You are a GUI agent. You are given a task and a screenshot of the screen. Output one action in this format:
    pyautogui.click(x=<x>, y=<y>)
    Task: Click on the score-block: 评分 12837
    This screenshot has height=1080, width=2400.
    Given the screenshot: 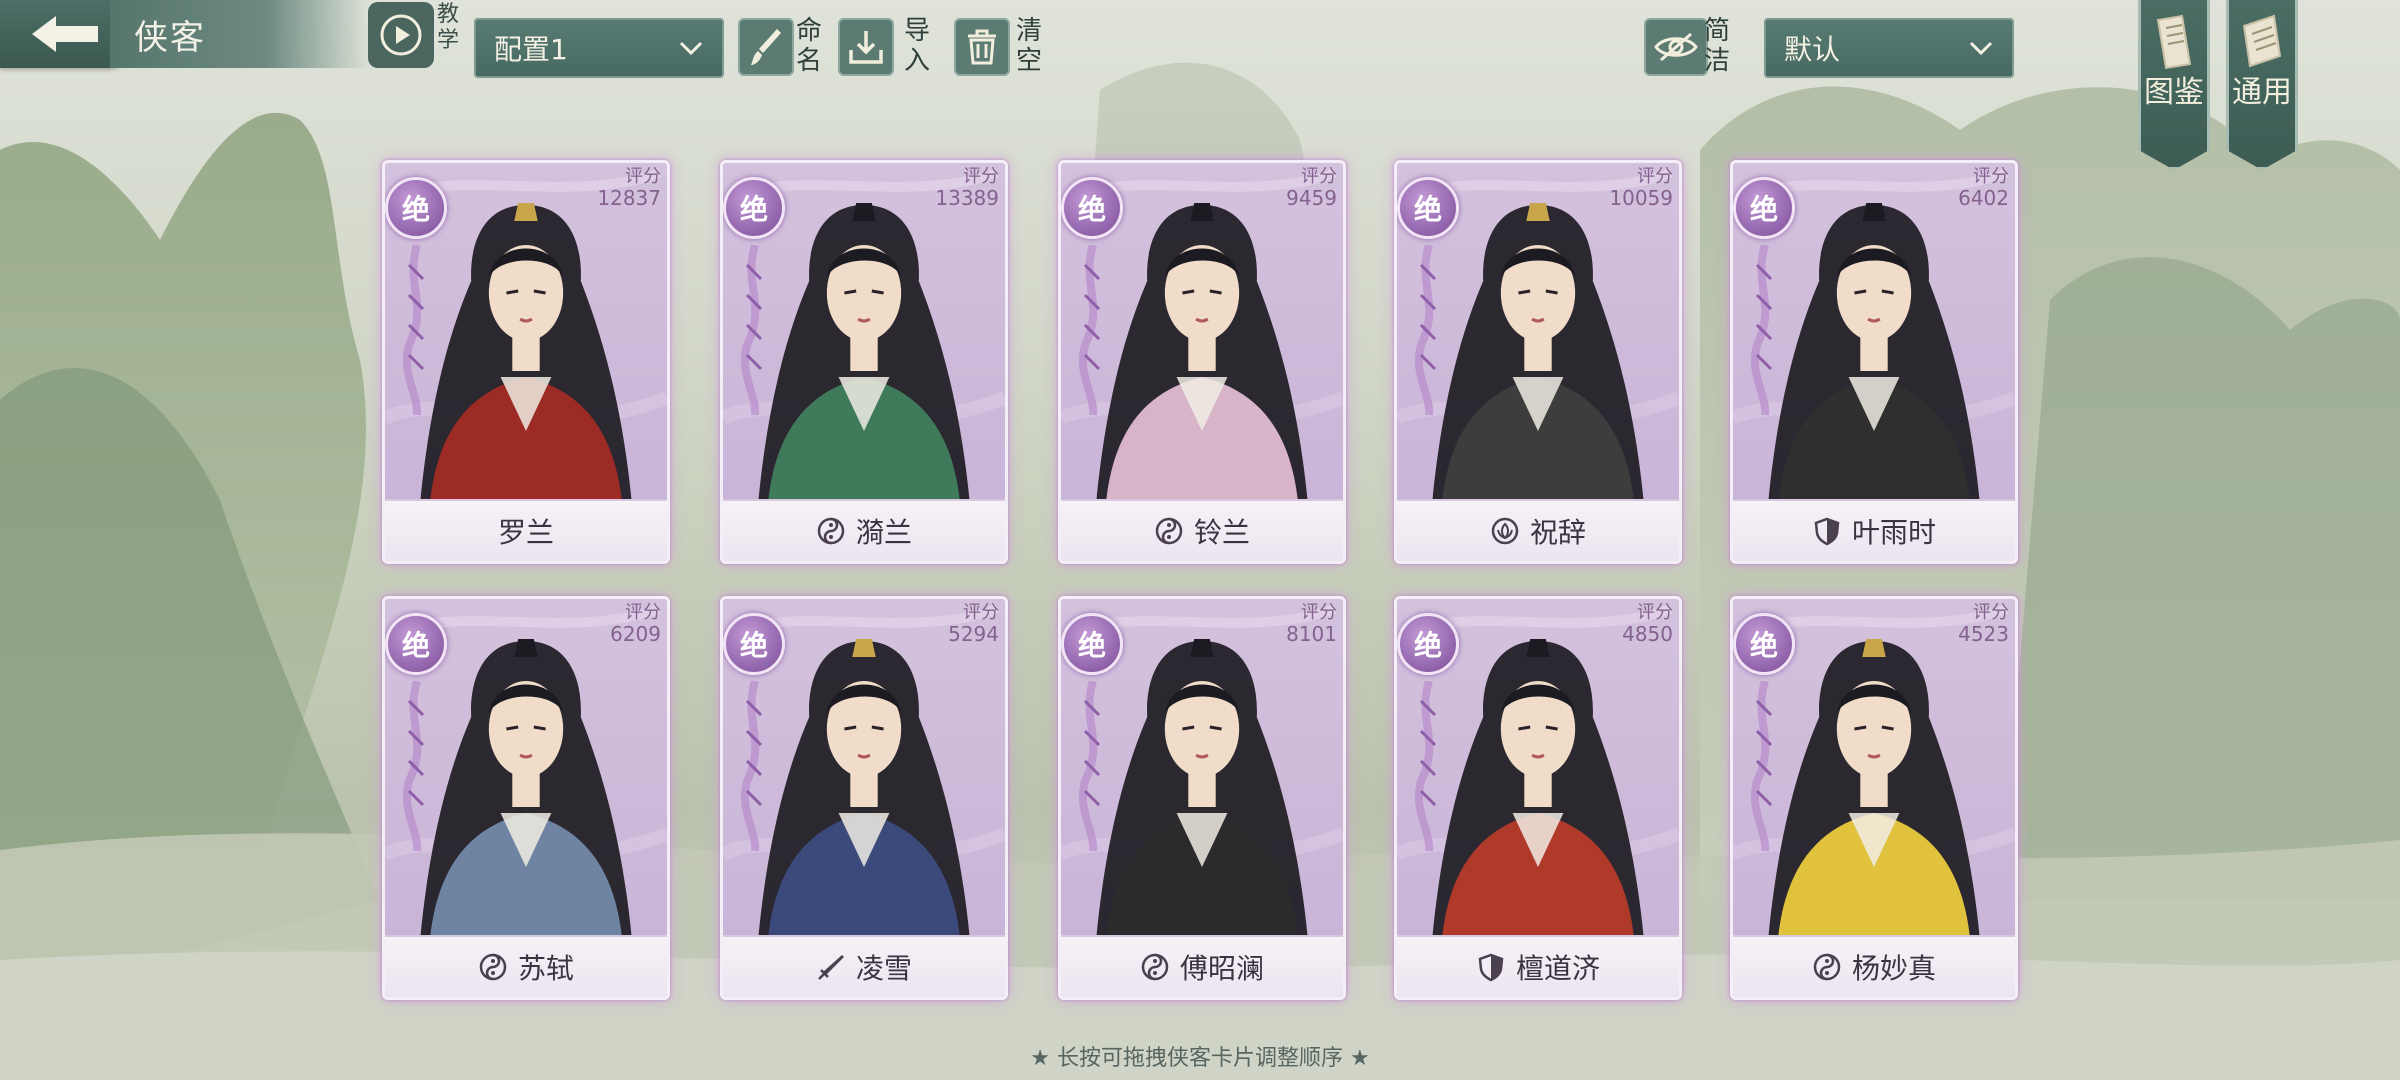 What is the action you would take?
    pyautogui.click(x=629, y=188)
    